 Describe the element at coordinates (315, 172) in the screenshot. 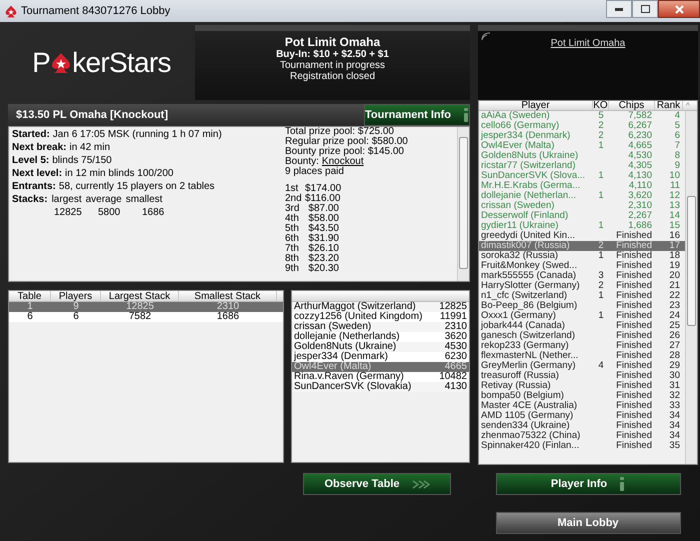

I see `places-paid: 9 places paid` at that location.